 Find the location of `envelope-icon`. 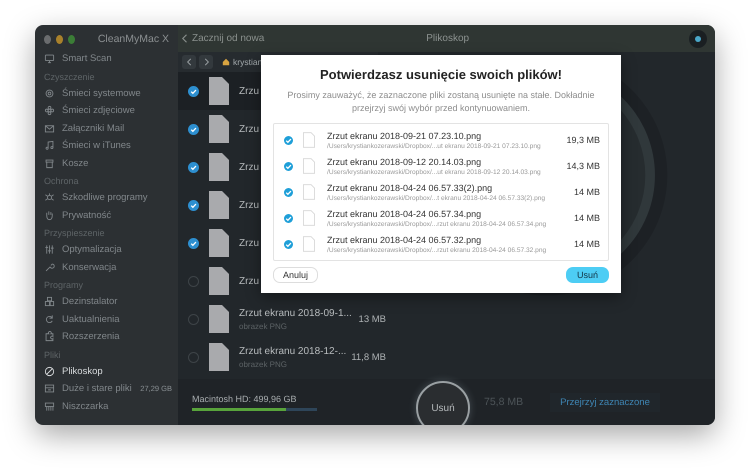

envelope-icon is located at coordinates (49, 128).